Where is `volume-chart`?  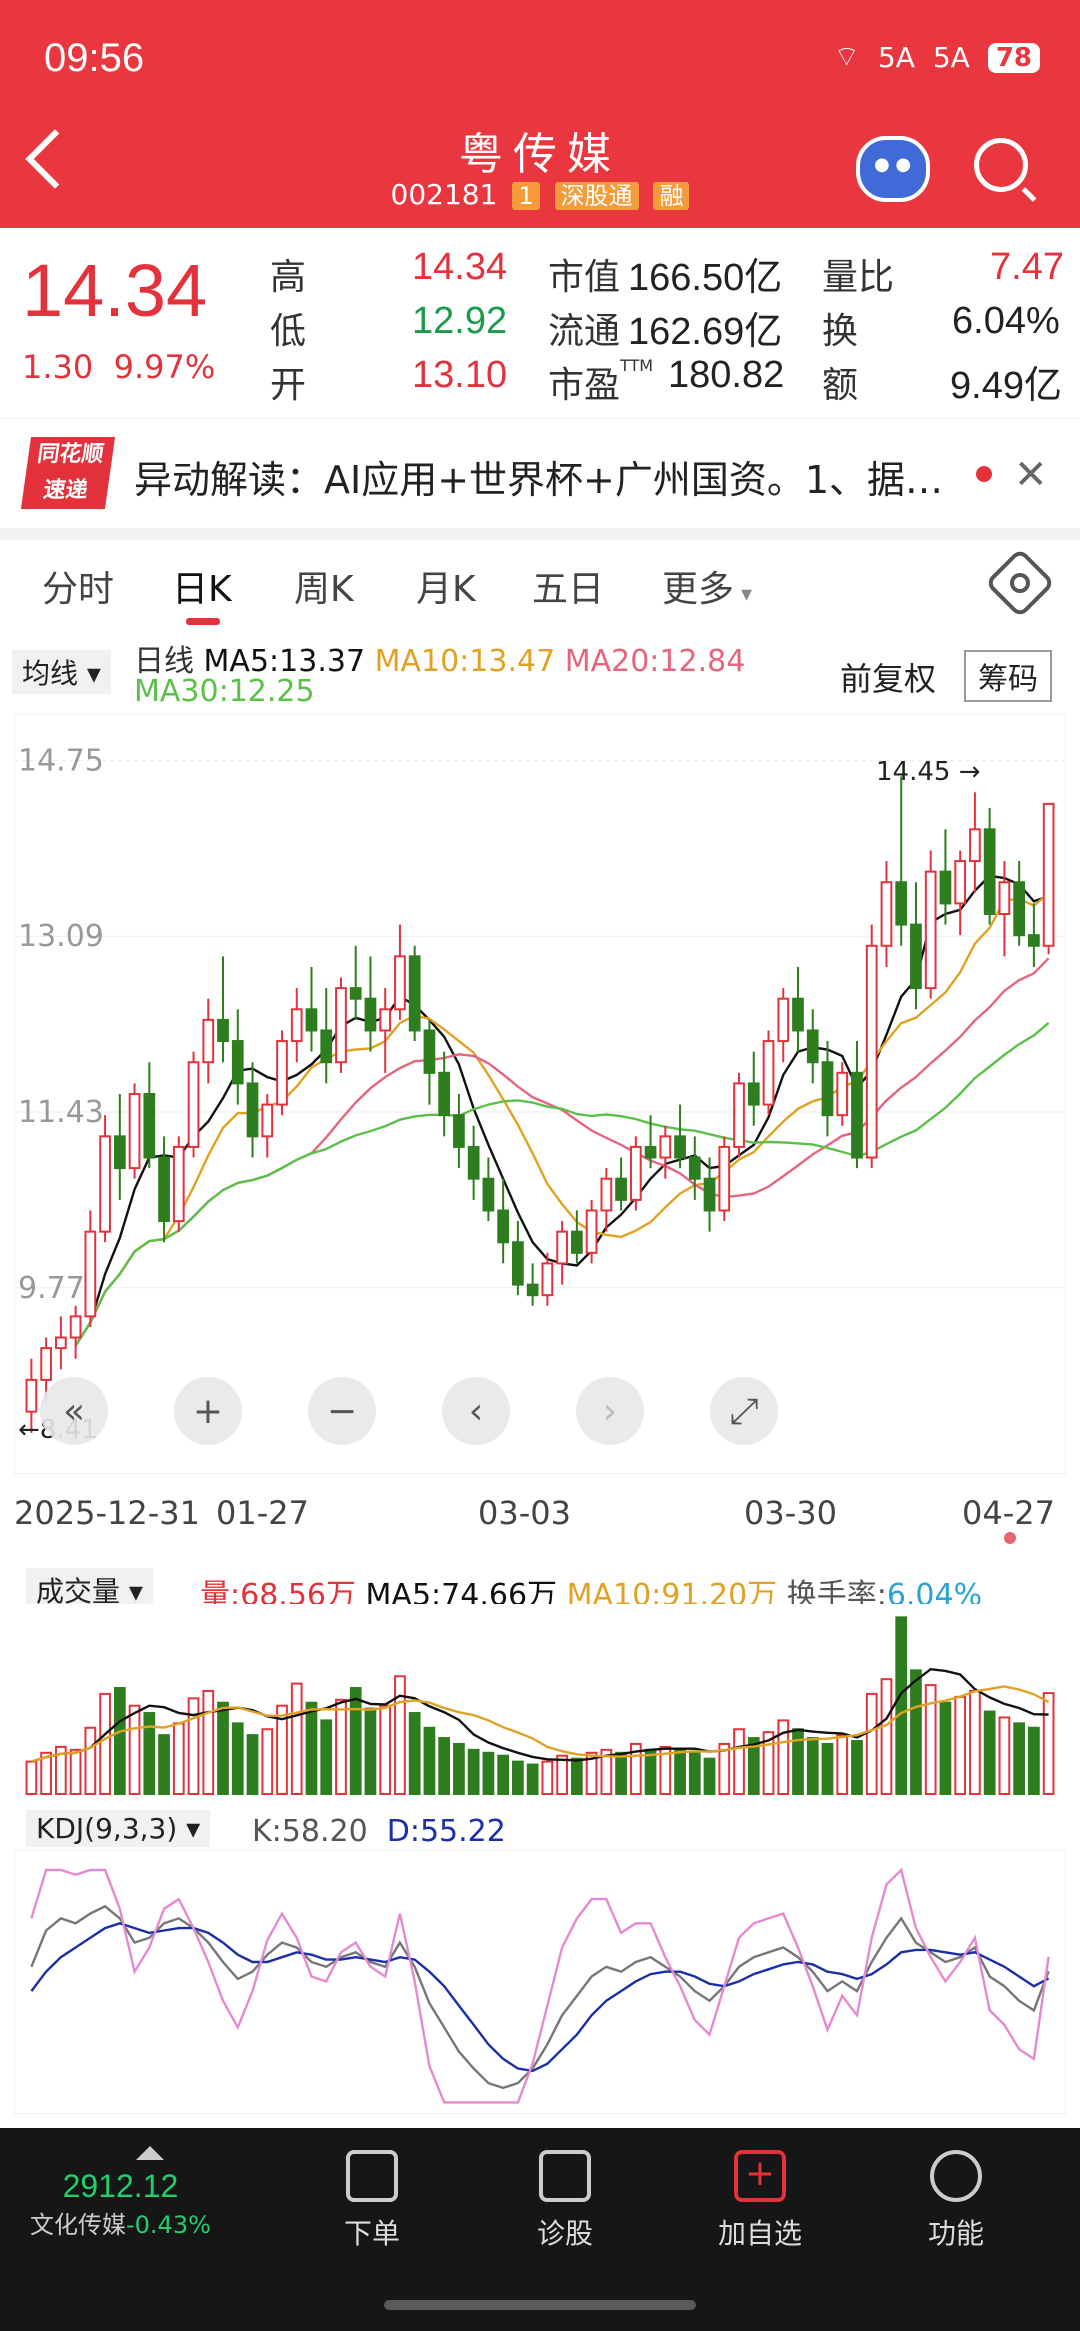
volume-chart is located at coordinates (540, 1702).